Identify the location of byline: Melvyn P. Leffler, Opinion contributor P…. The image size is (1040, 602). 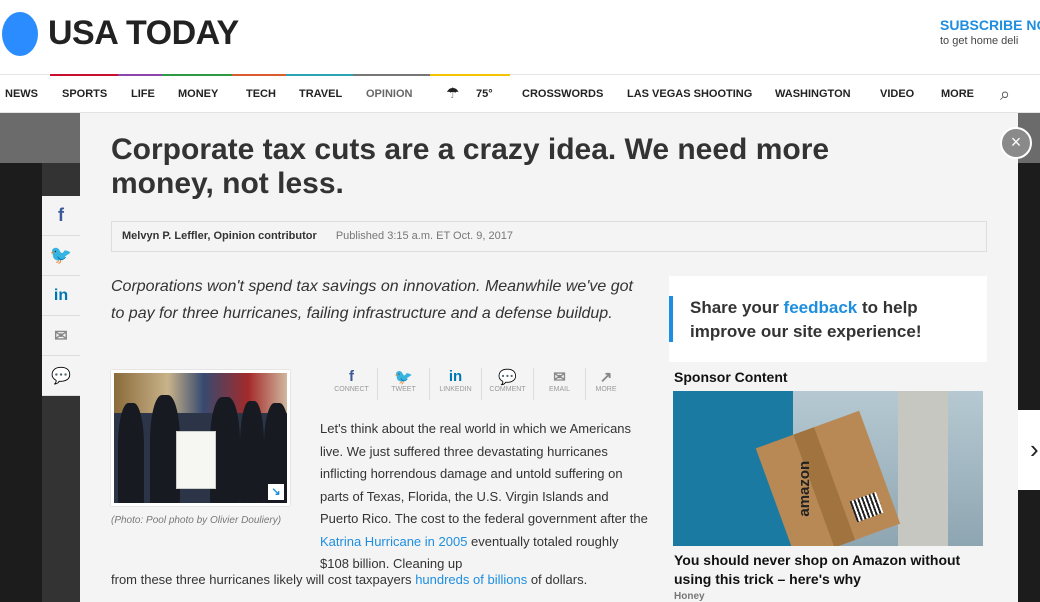
(549, 236).